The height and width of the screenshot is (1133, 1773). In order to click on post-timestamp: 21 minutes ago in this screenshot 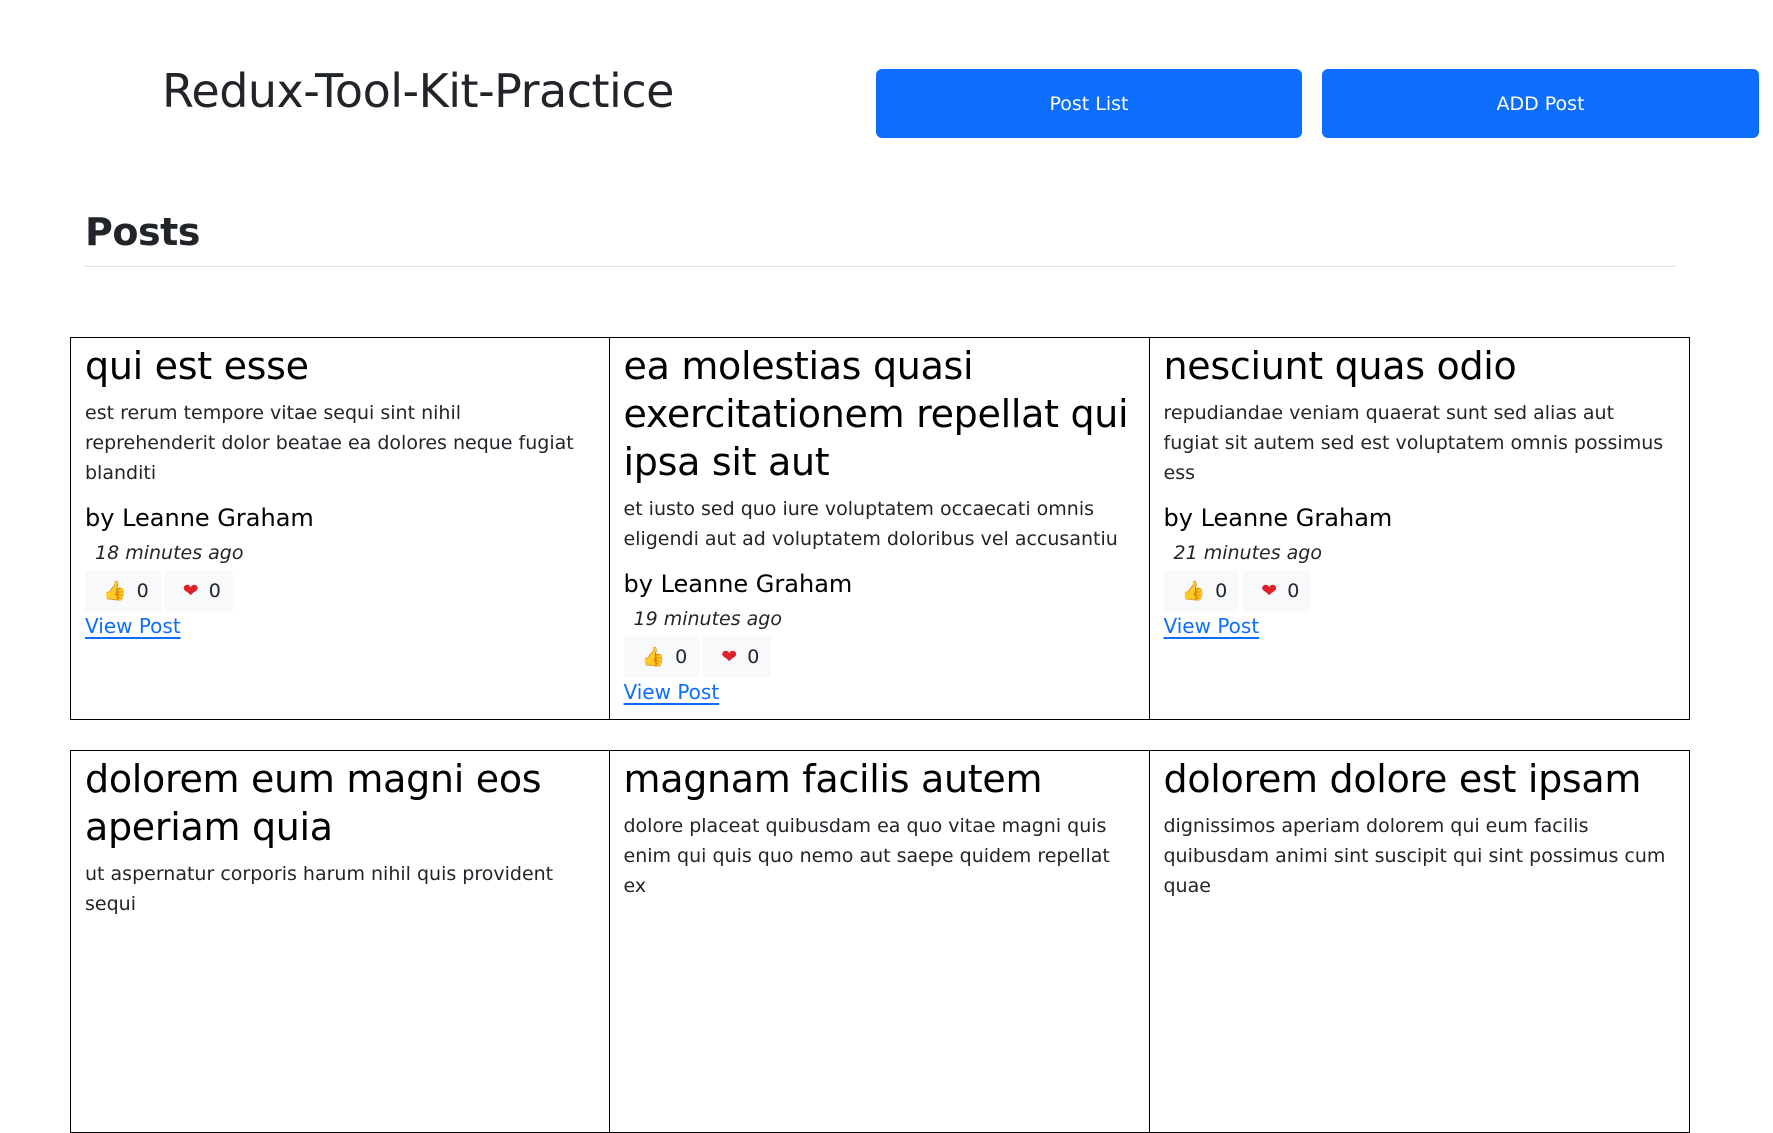, I will do `click(1248, 553)`.